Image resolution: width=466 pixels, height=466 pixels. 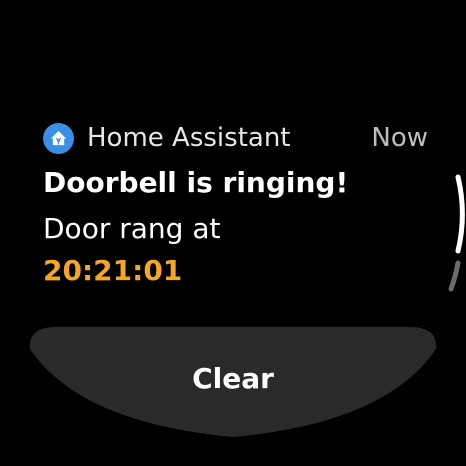 I want to click on scroll-indicator, so click(x=452, y=230).